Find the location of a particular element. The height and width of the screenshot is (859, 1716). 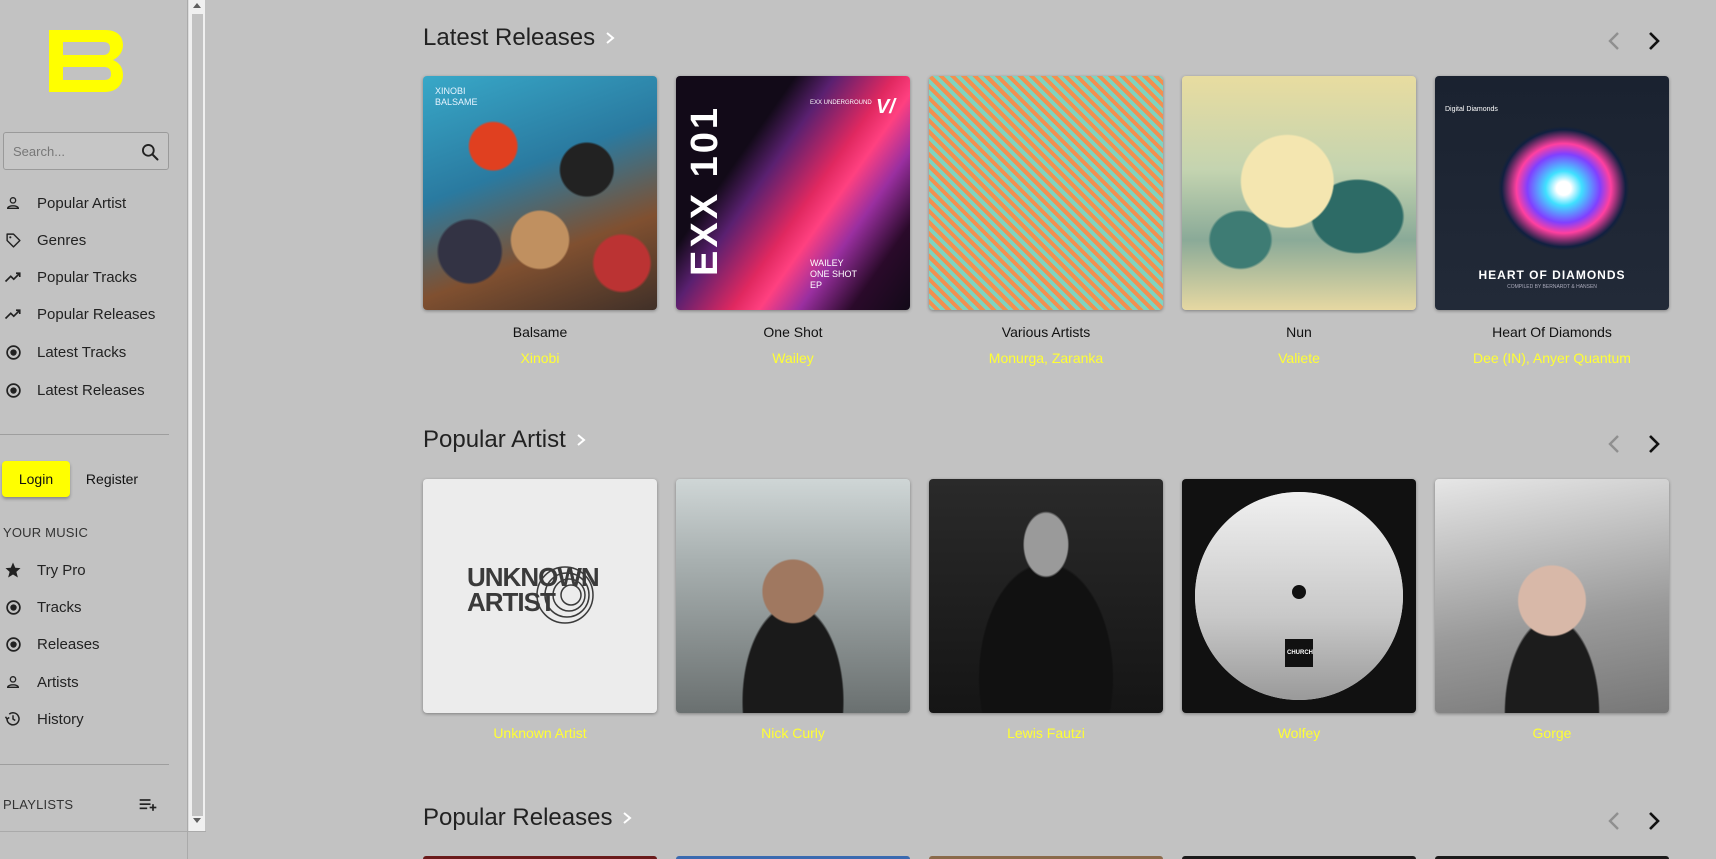

artist-card: Nick Curly is located at coordinates (793, 610).